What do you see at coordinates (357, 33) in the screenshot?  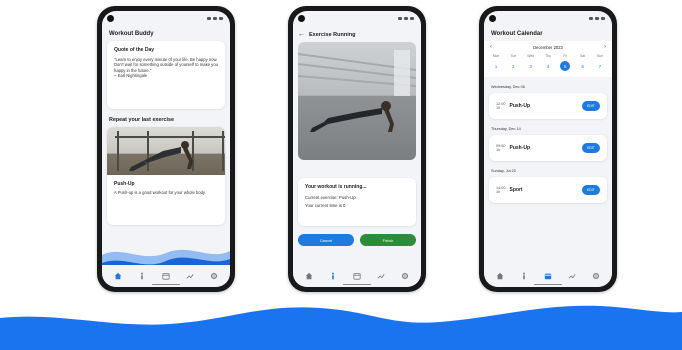 I see `top-bar: ← Exercise Running` at bounding box center [357, 33].